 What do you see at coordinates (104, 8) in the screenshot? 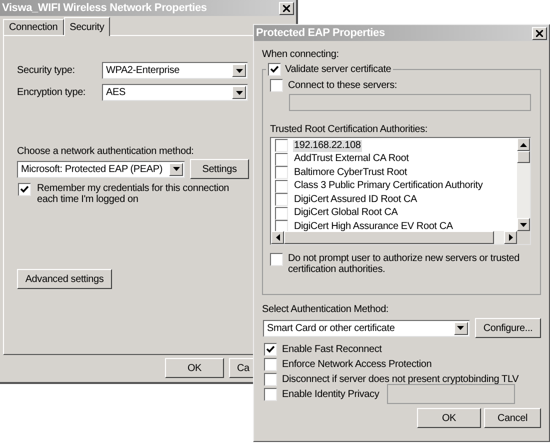
I see `window-title: Viswa_WIFI Wireless Network Properties` at bounding box center [104, 8].